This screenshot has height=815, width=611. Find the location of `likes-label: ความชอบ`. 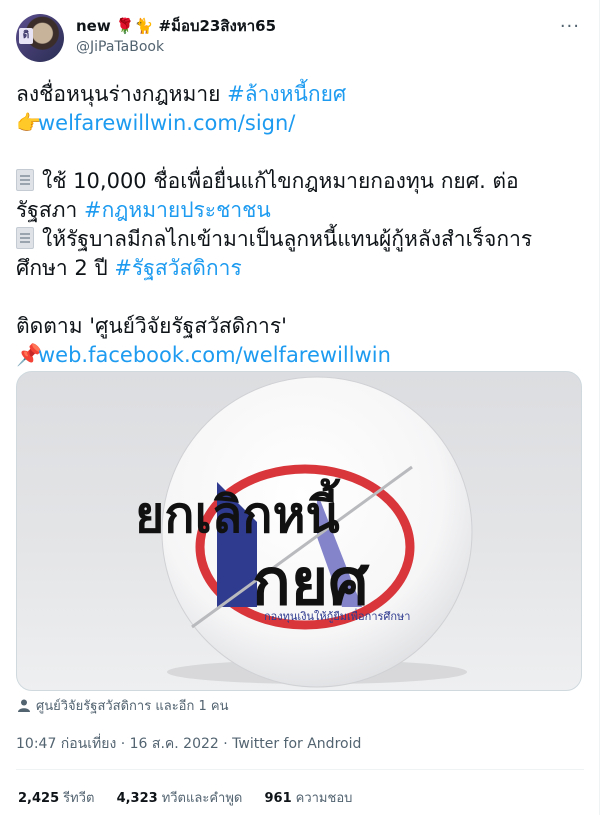

likes-label: ความชอบ is located at coordinates (324, 798).